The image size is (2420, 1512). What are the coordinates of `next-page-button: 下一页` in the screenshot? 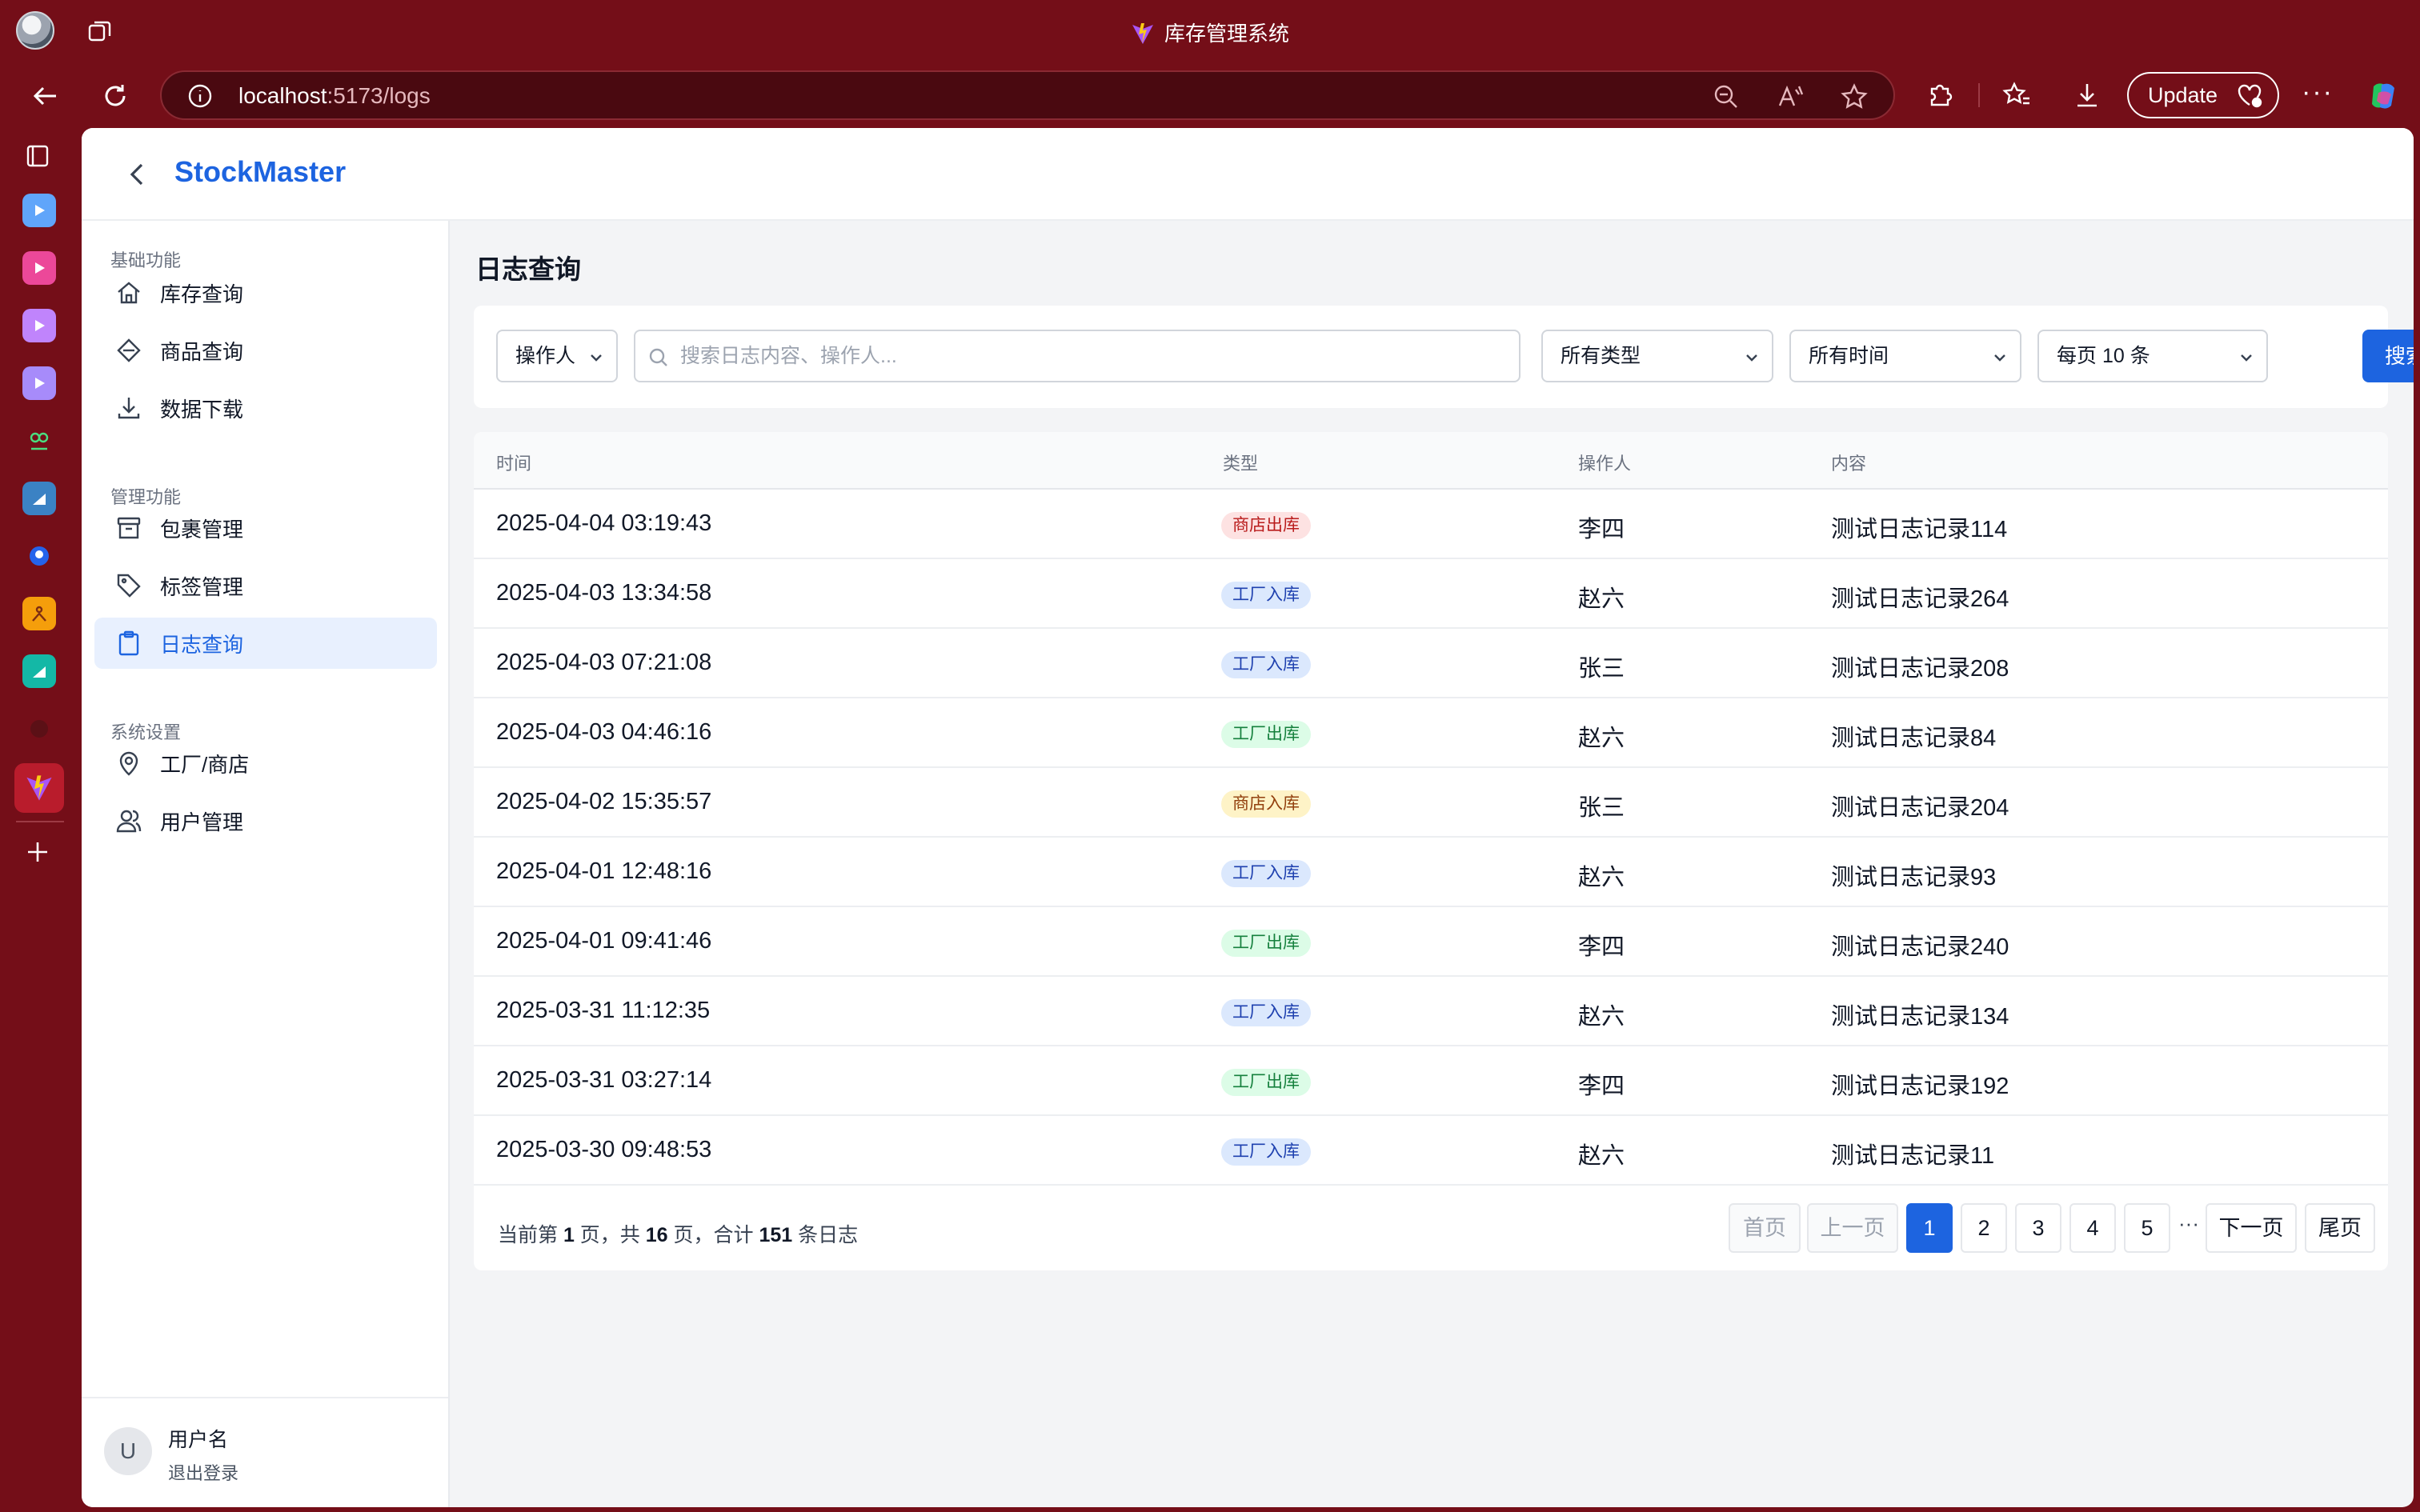 It's located at (2251, 1228).